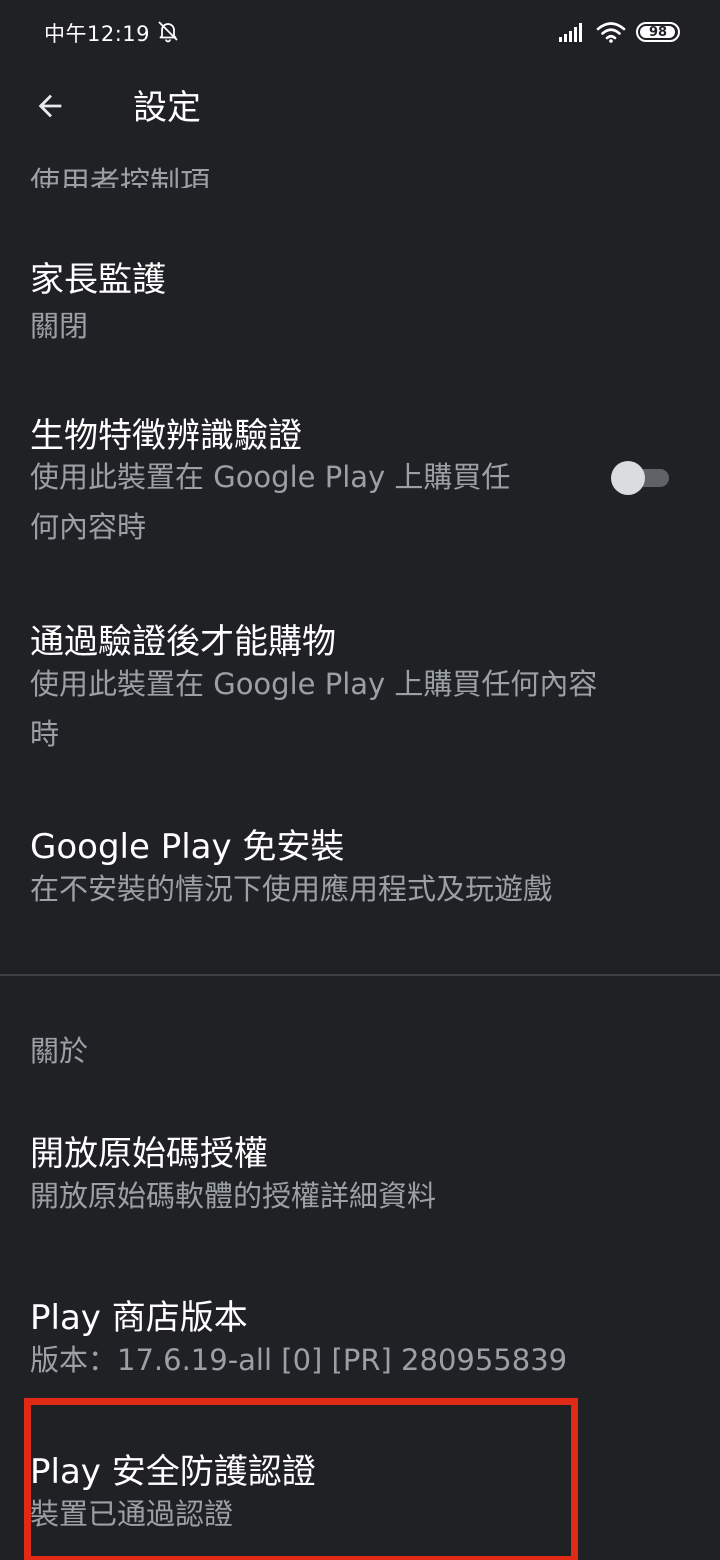 The image size is (720, 1560). I want to click on setting-title: Play 商店版本, so click(139, 1318).